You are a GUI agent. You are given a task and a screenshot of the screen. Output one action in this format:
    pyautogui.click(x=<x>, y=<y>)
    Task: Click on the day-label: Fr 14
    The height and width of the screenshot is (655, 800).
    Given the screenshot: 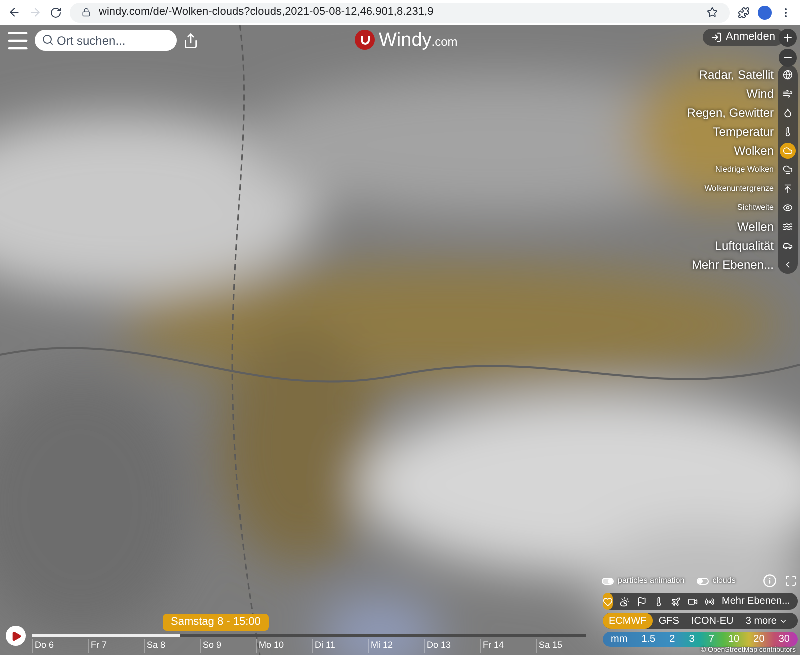 What is the action you would take?
    pyautogui.click(x=508, y=645)
    